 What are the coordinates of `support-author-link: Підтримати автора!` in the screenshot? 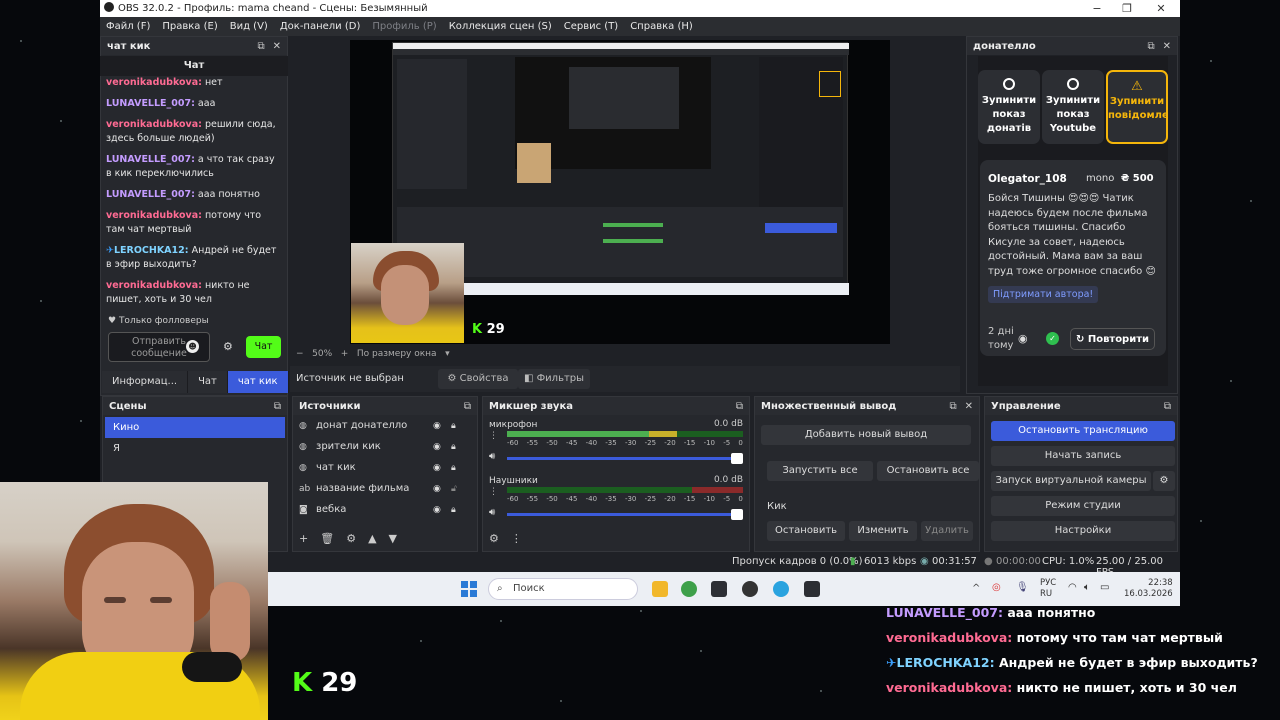 It's located at (1043, 294).